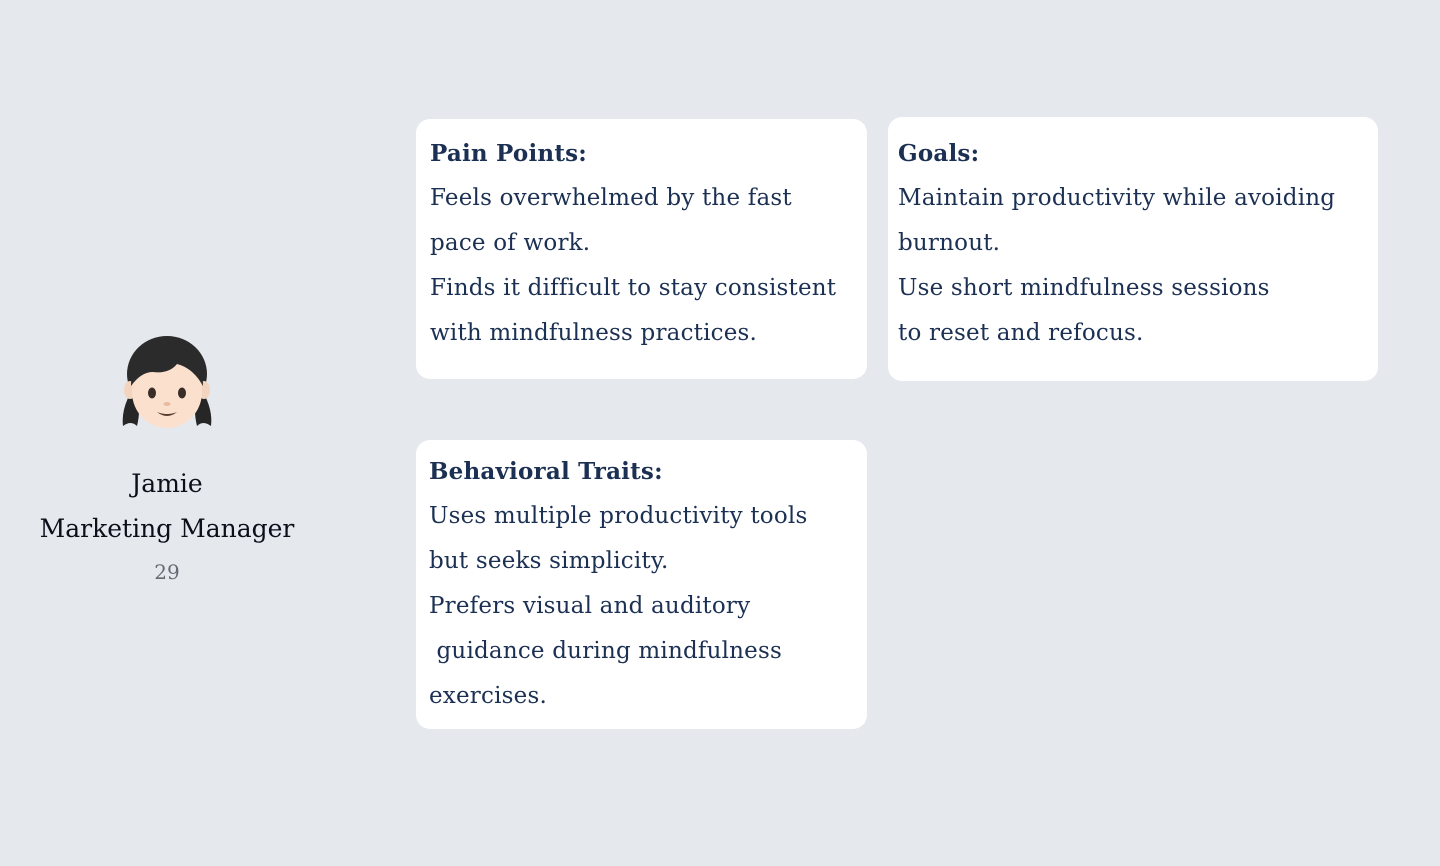 The height and width of the screenshot is (866, 1440). I want to click on pain-points-title: Pain Points:, so click(508, 153).